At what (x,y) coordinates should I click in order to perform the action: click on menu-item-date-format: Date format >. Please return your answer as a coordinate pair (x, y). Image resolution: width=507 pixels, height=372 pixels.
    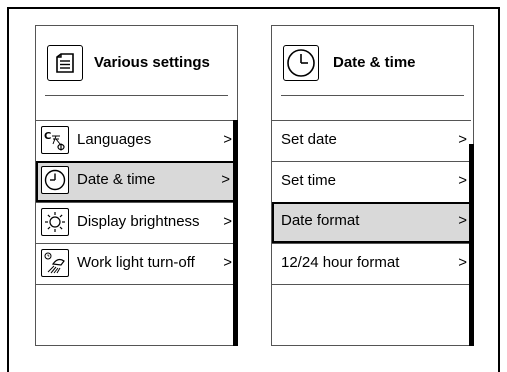
    Looking at the image, I should click on (371, 222).